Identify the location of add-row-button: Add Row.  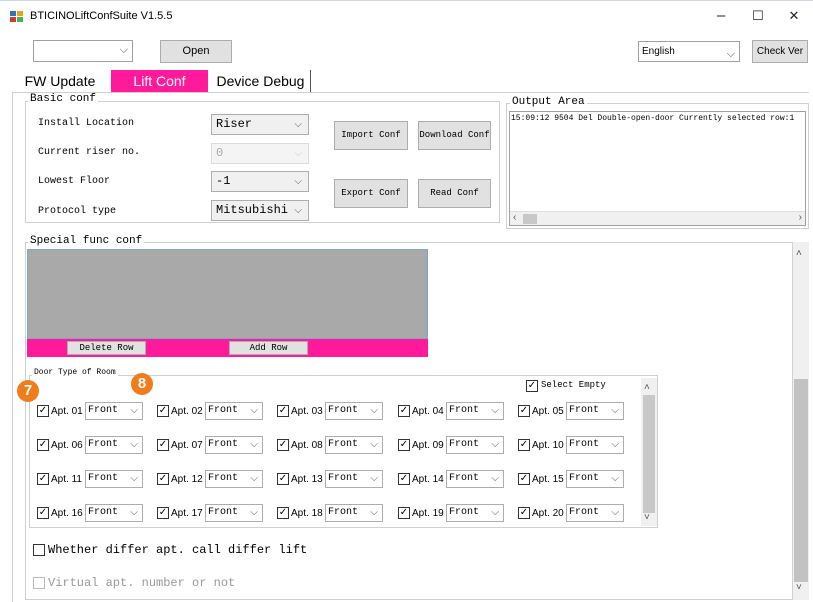
(268, 348).